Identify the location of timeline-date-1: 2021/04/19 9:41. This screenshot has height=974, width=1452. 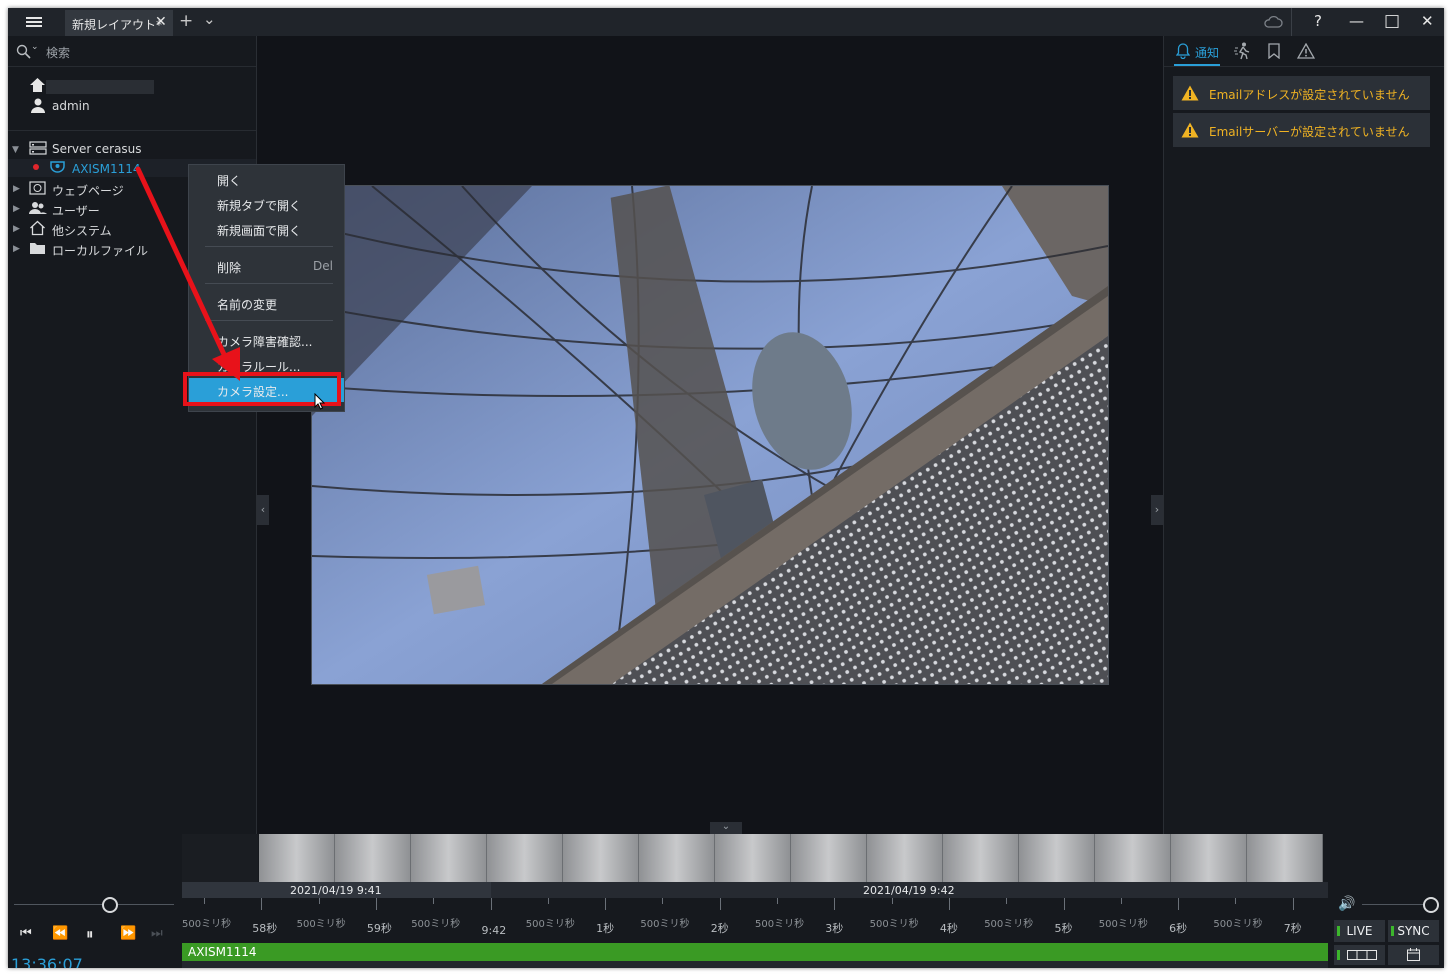
(336, 890).